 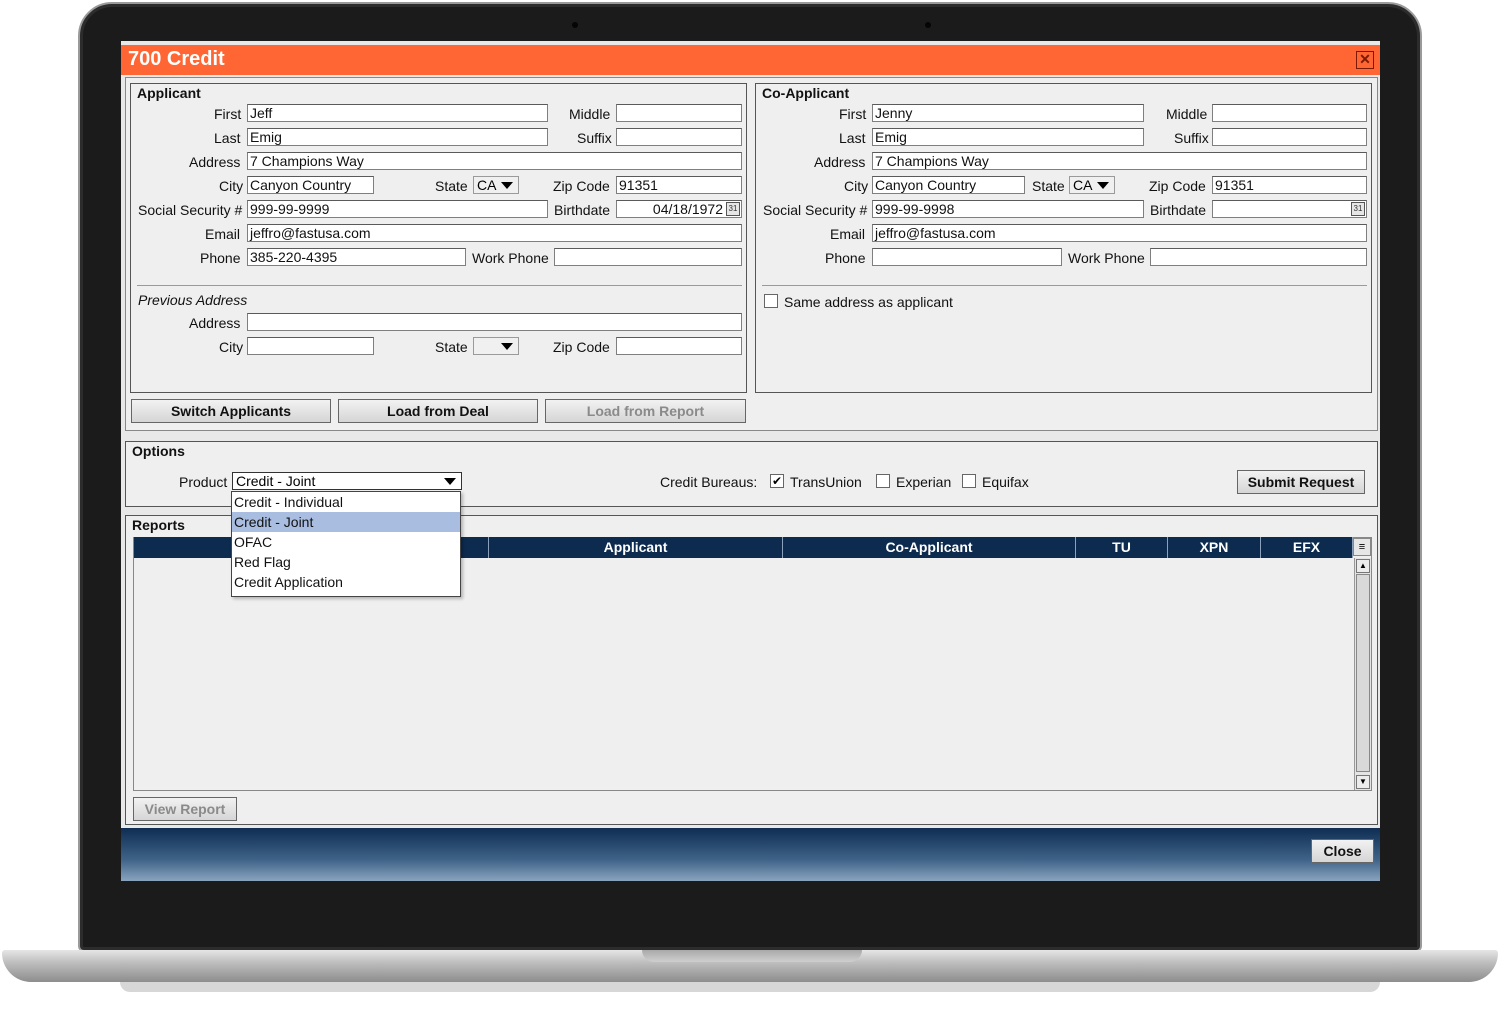 I want to click on transunion-label: TransUnion, so click(x=826, y=482).